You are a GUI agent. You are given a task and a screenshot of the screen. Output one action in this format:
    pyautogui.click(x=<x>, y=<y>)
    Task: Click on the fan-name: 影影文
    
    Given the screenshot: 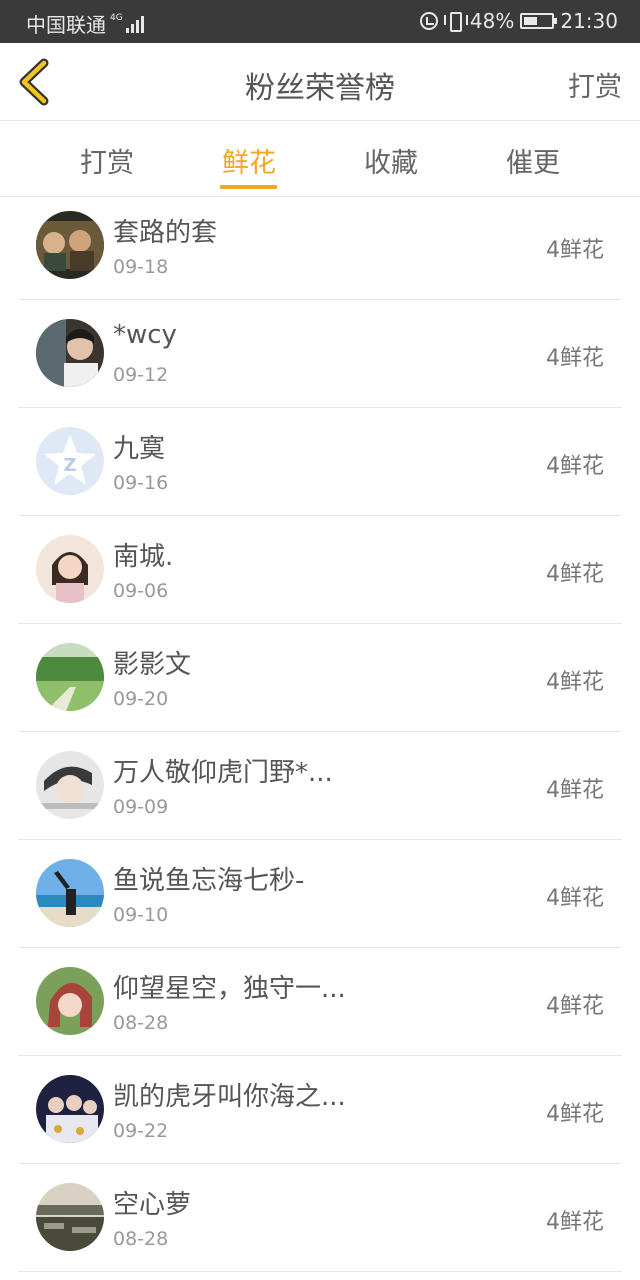 What is the action you would take?
    pyautogui.click(x=152, y=665)
    